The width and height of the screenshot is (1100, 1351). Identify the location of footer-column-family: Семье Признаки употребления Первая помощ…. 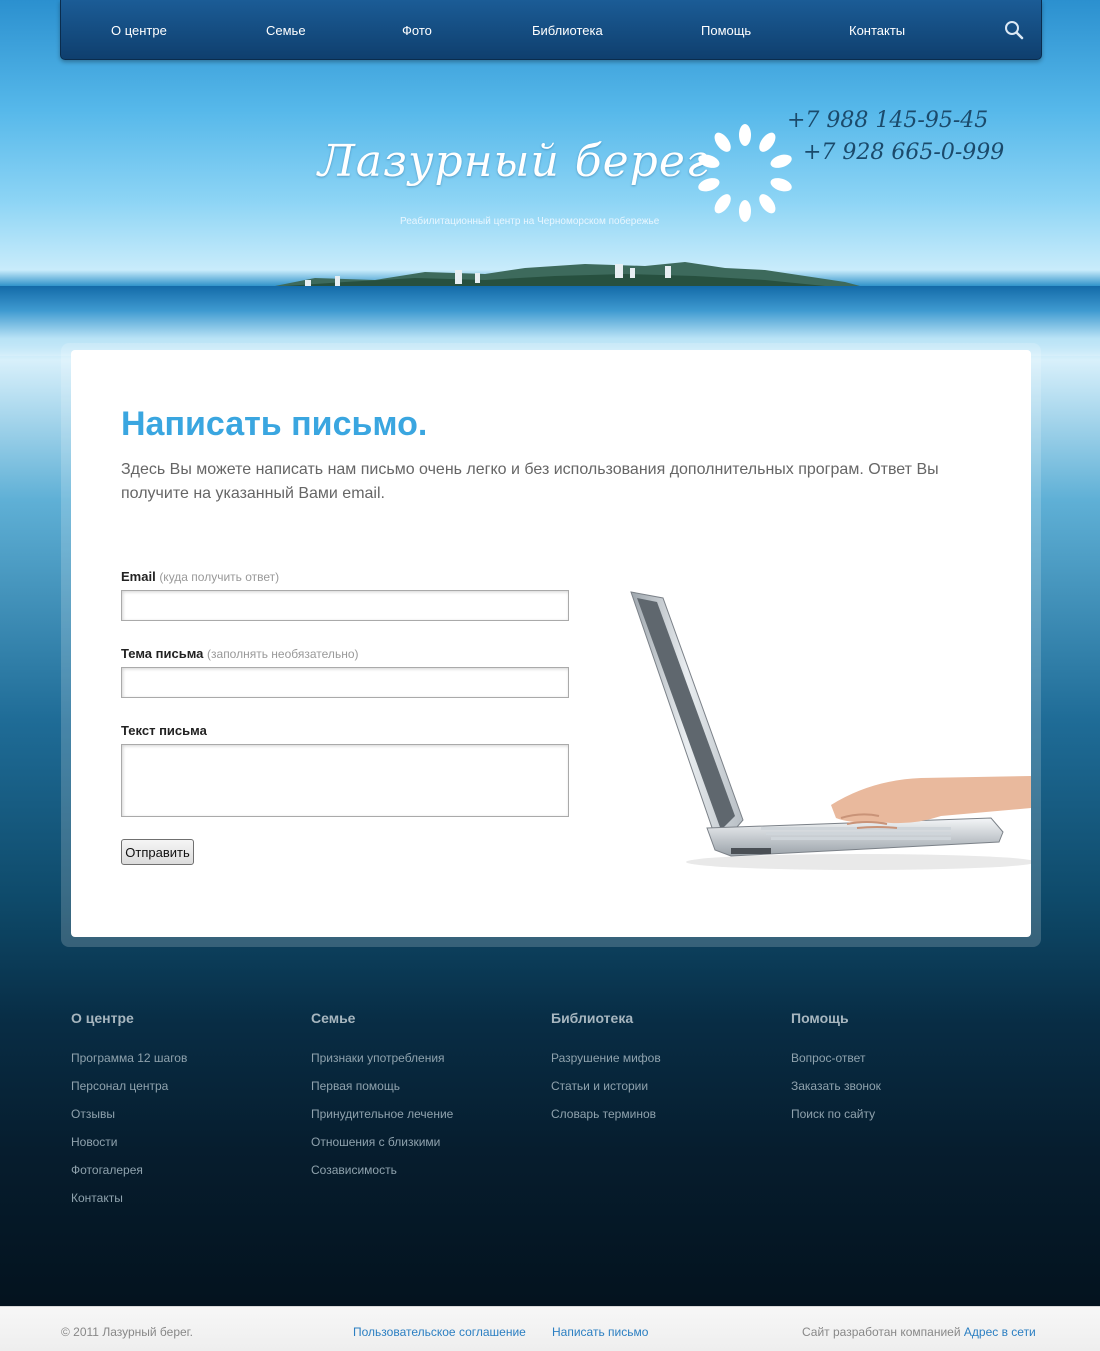
(426, 1097).